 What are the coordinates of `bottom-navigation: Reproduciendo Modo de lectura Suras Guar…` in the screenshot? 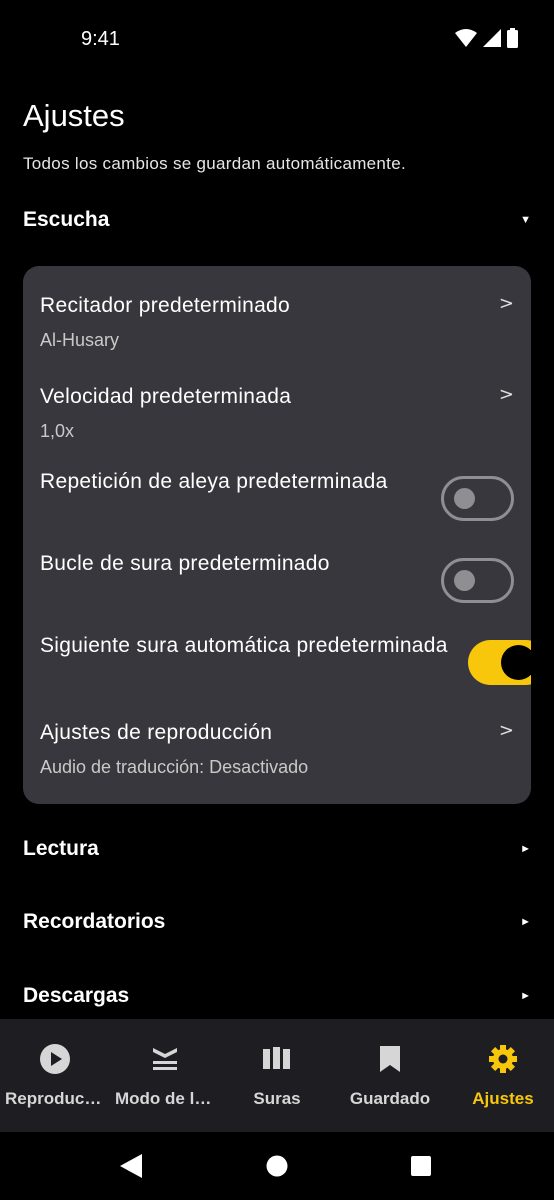 It's located at (277, 1075).